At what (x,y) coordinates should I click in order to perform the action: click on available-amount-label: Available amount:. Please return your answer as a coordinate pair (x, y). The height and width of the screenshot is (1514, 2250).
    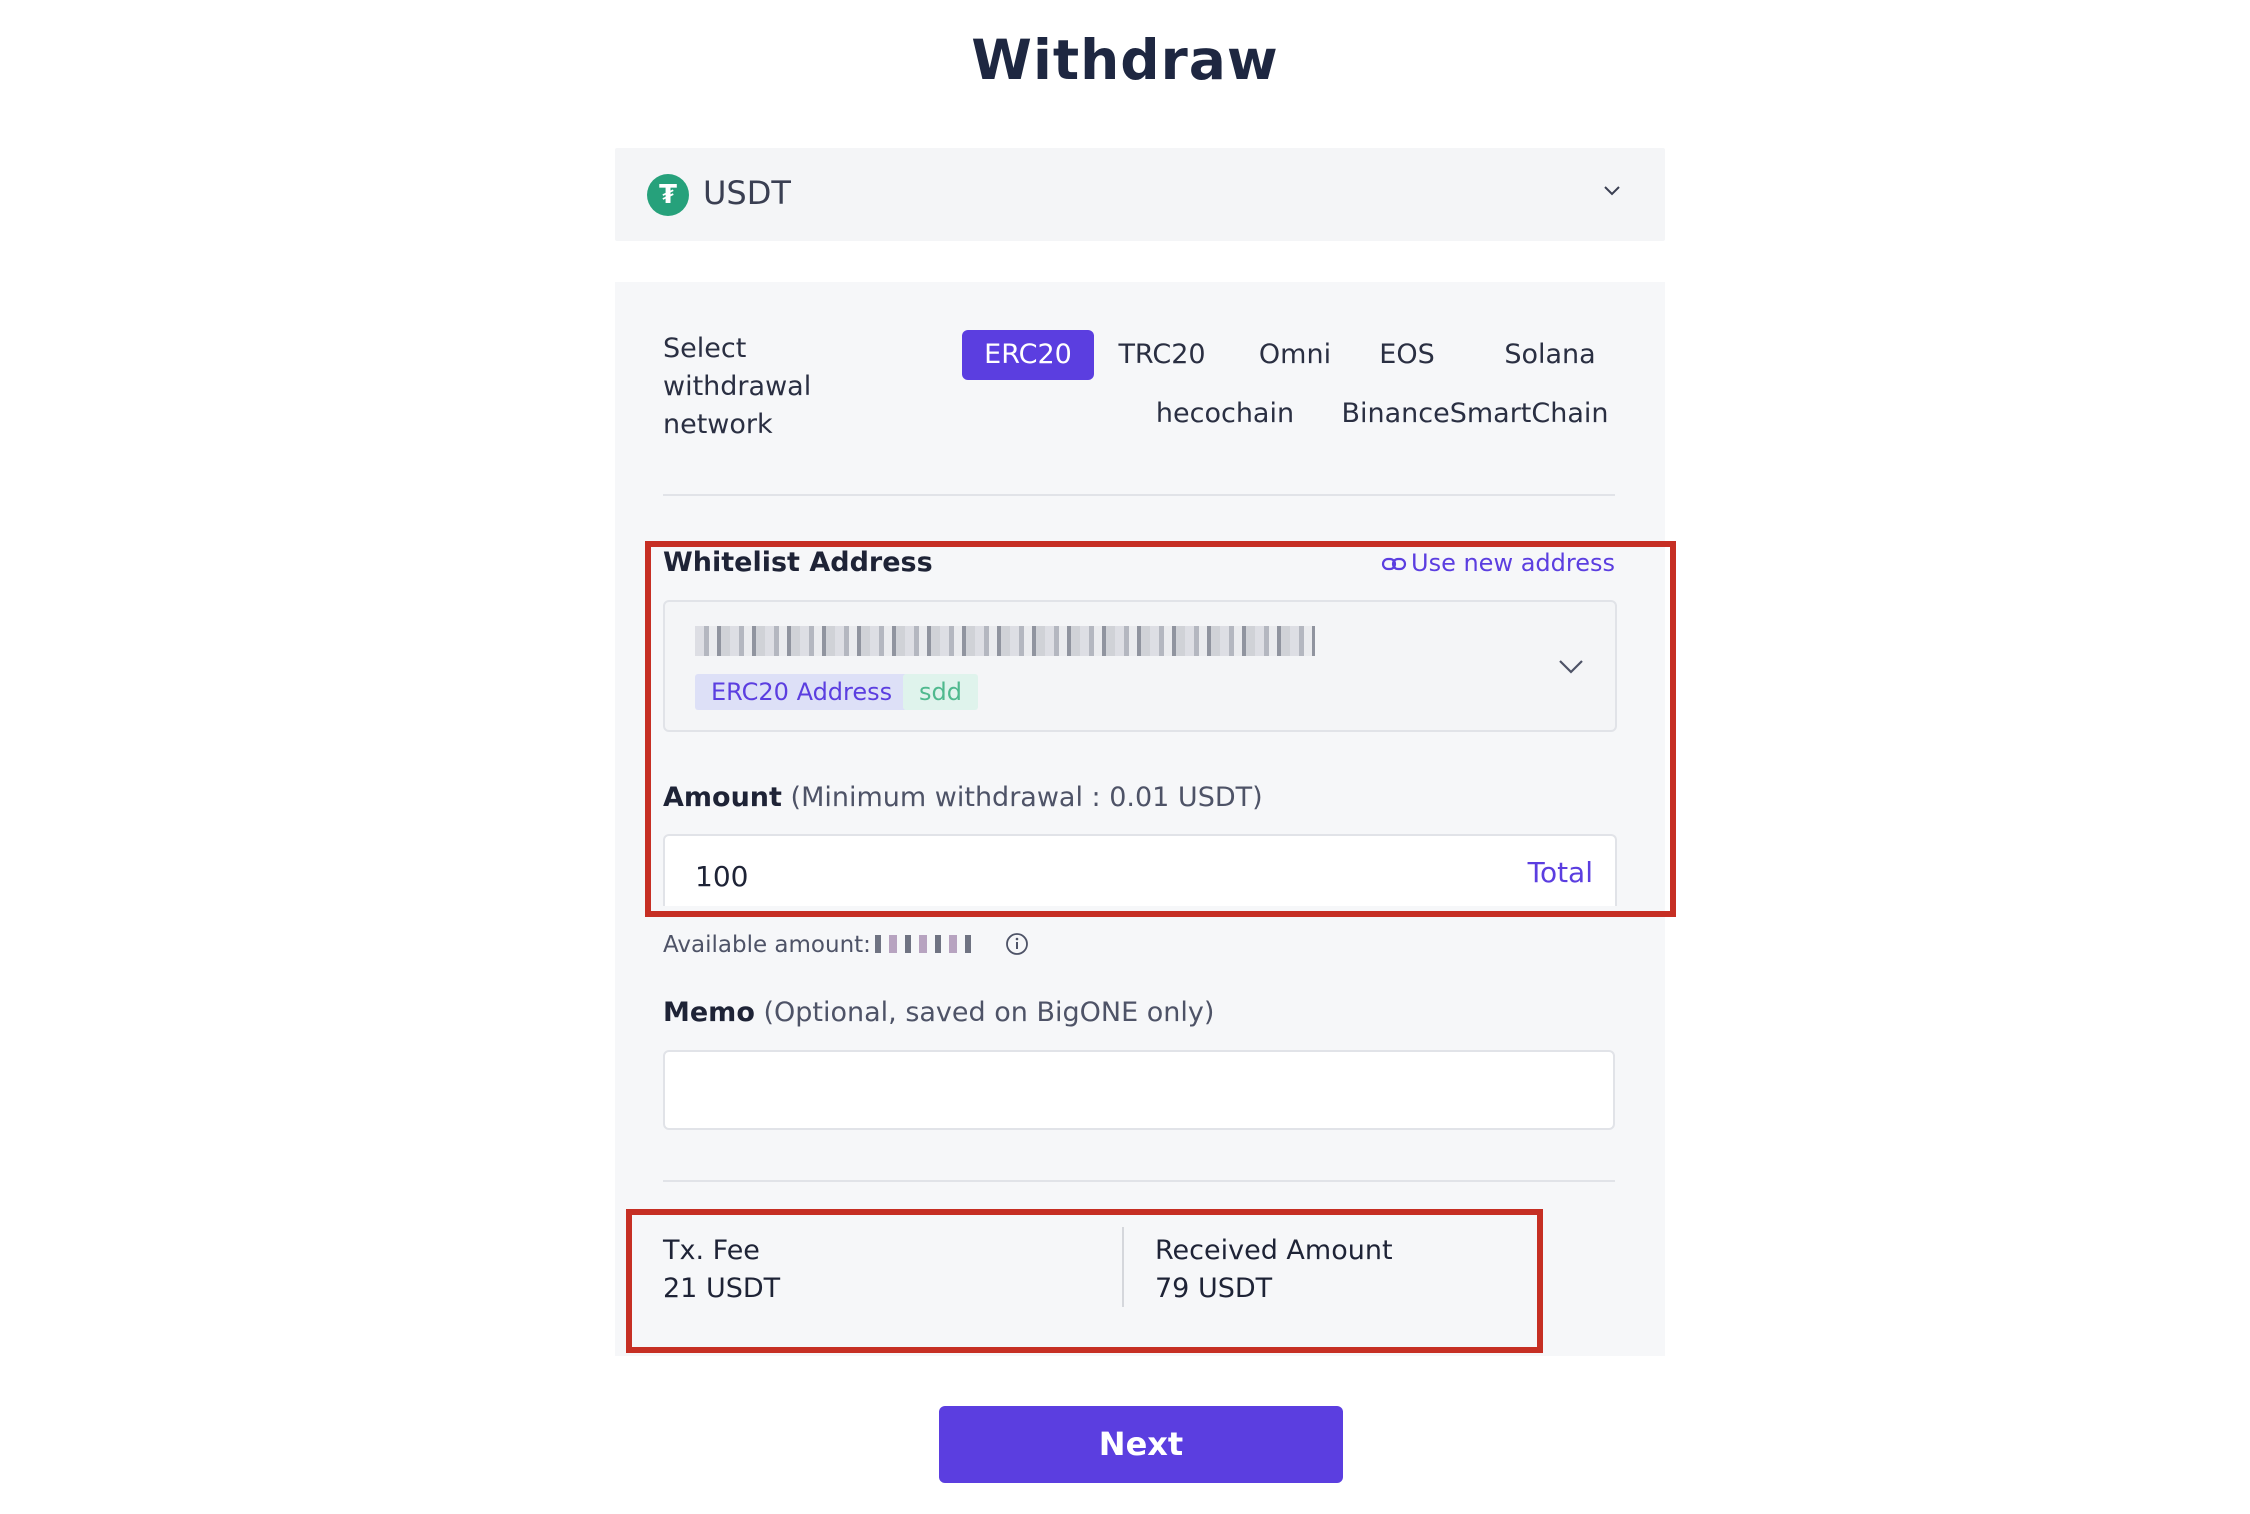
    Looking at the image, I should click on (767, 945).